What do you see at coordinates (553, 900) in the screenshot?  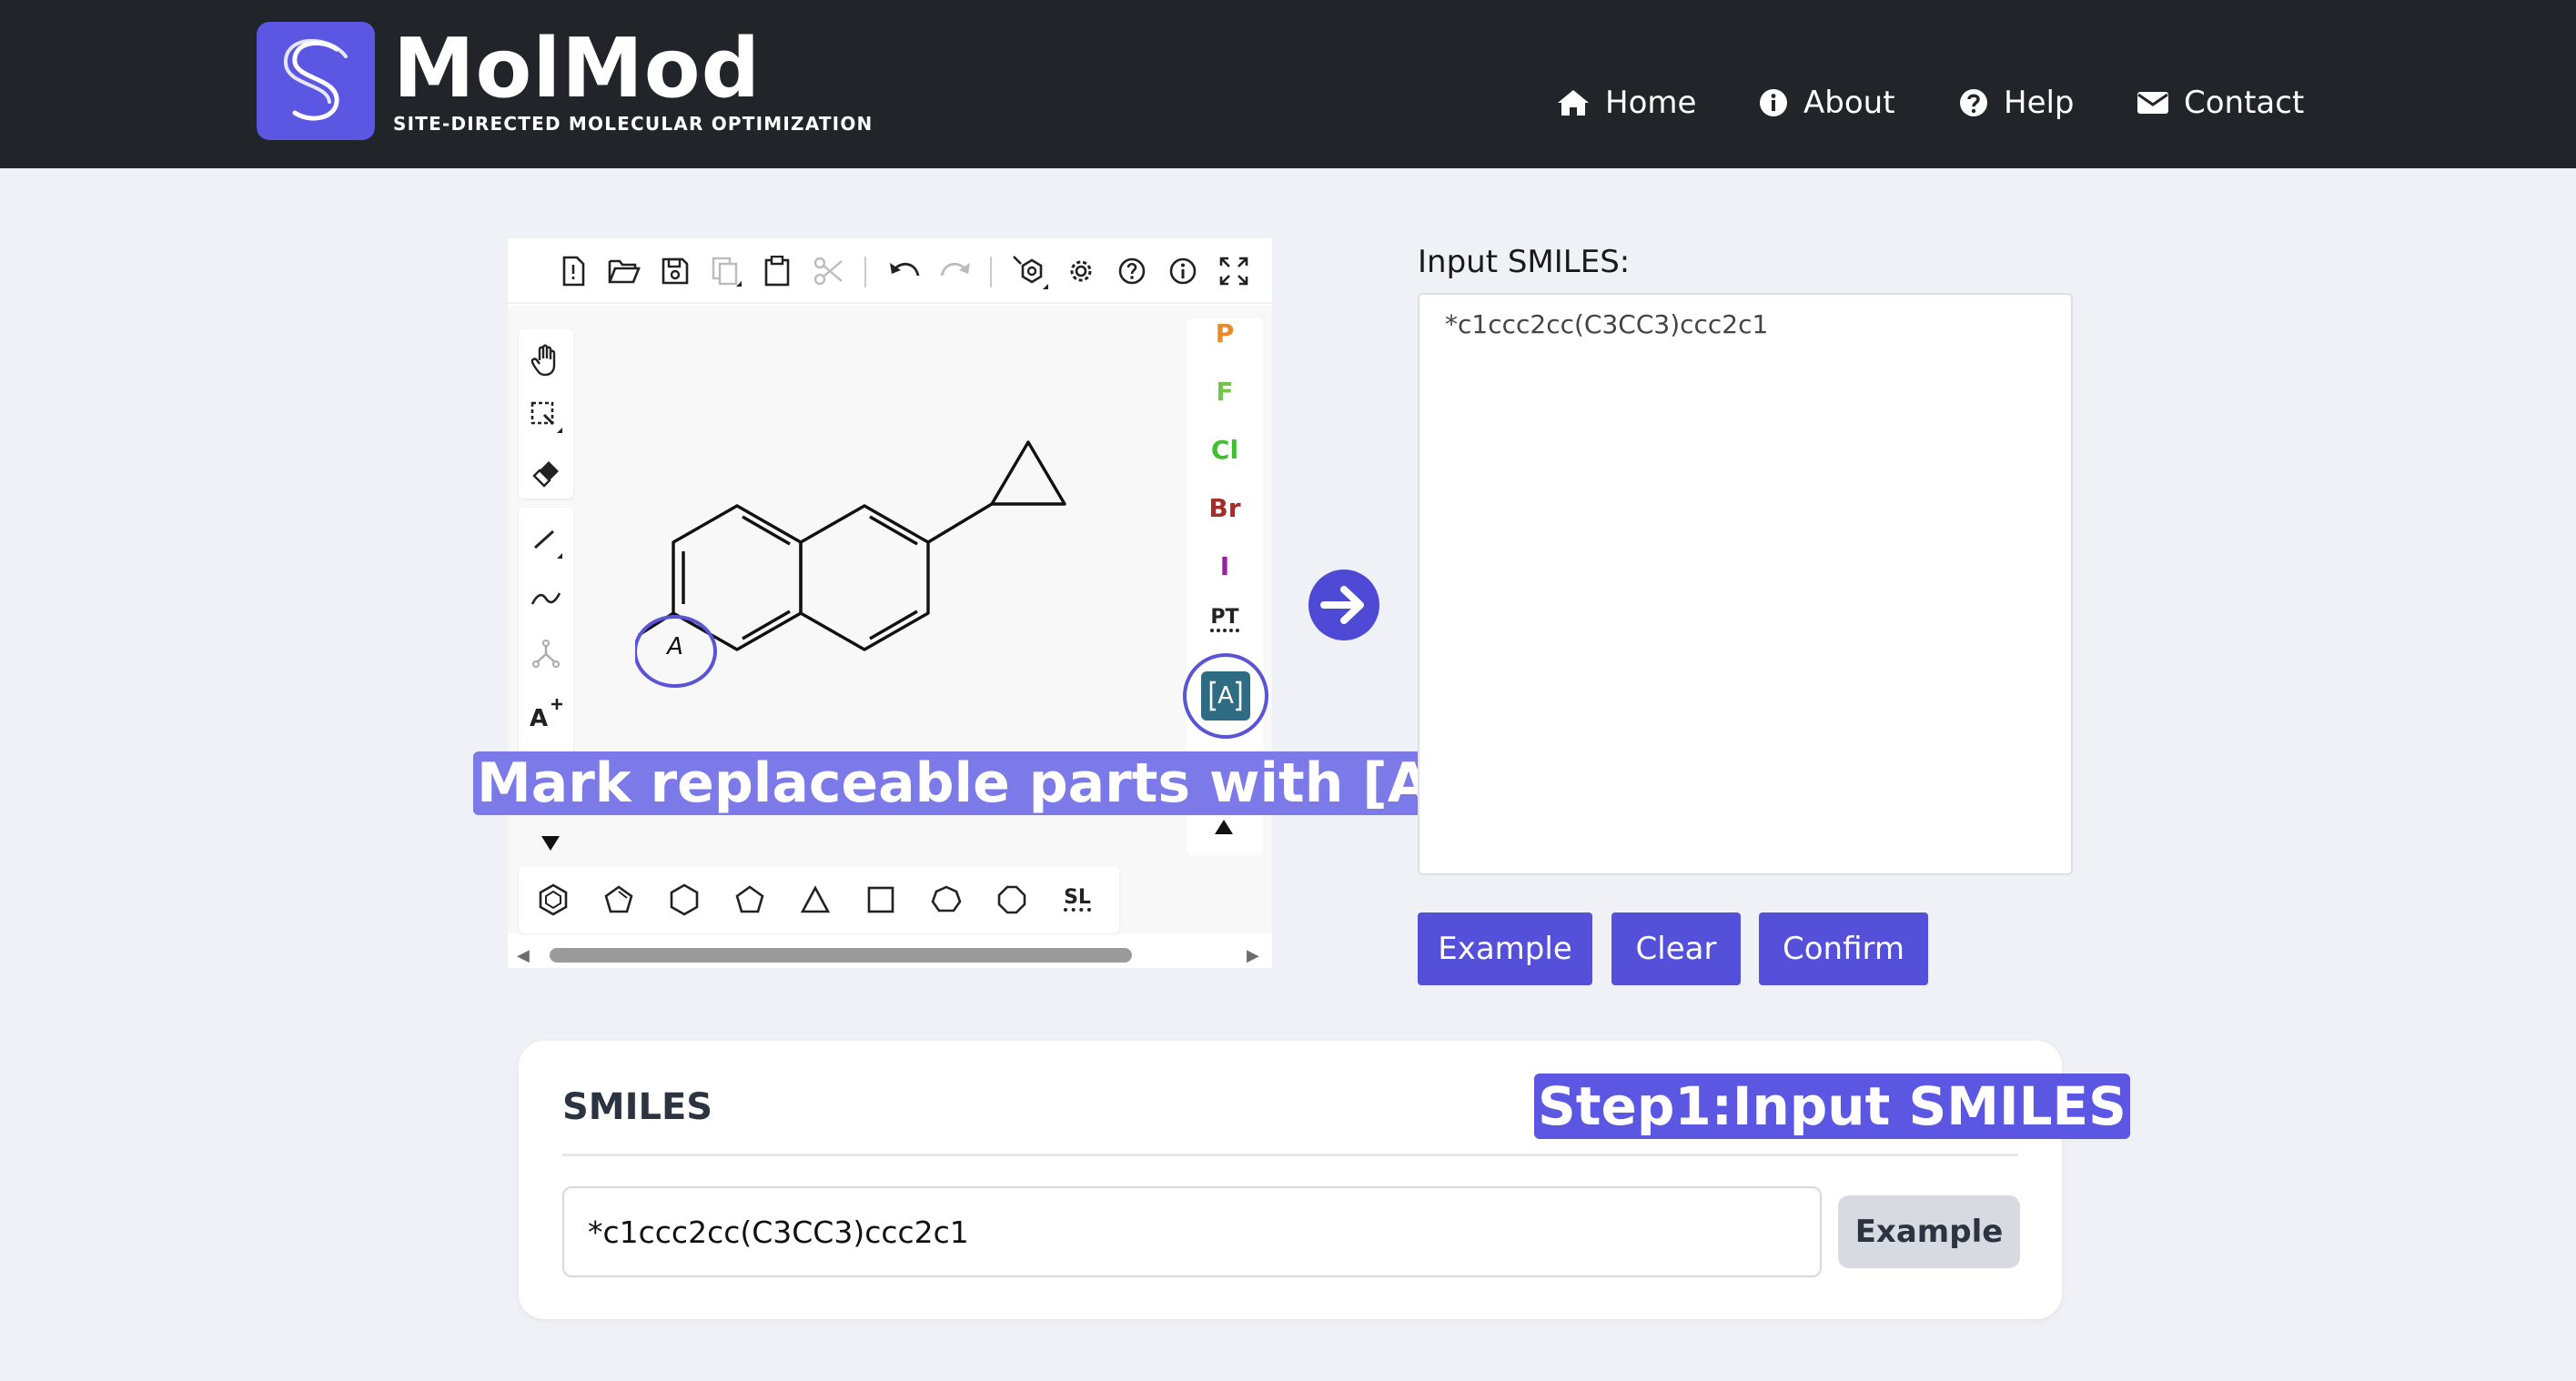 I see `benzene-icon` at bounding box center [553, 900].